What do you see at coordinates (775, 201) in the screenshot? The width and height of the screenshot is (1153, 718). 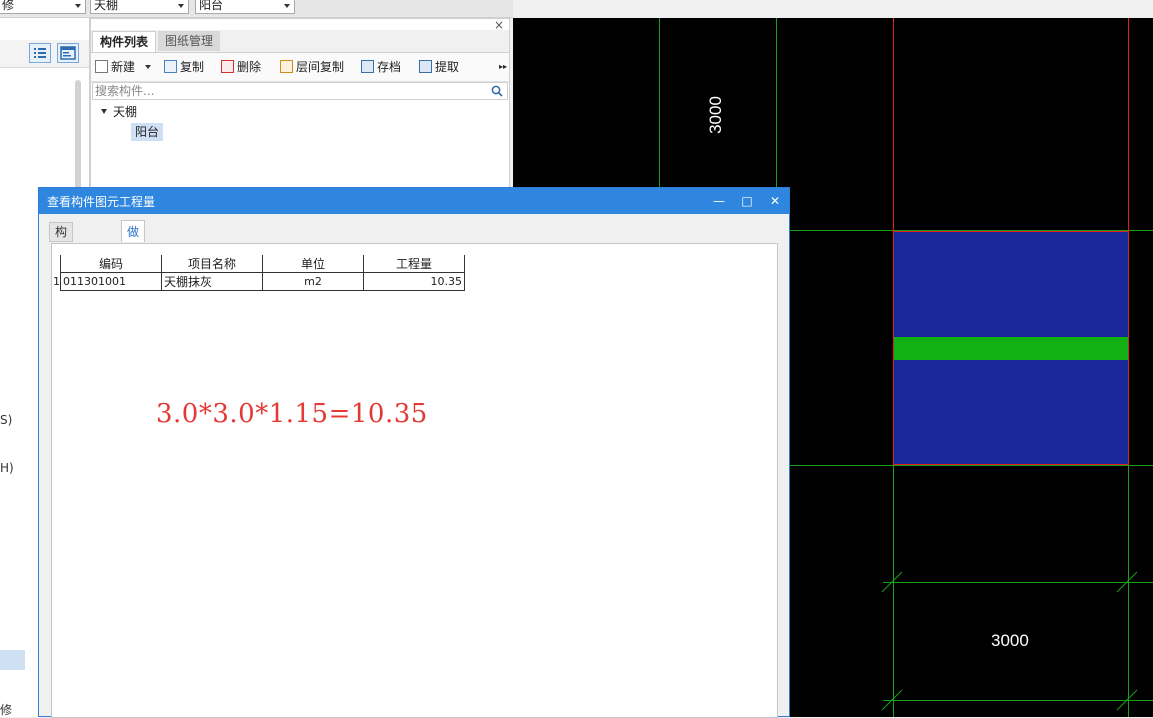 I see `close-icon: ✕` at bounding box center [775, 201].